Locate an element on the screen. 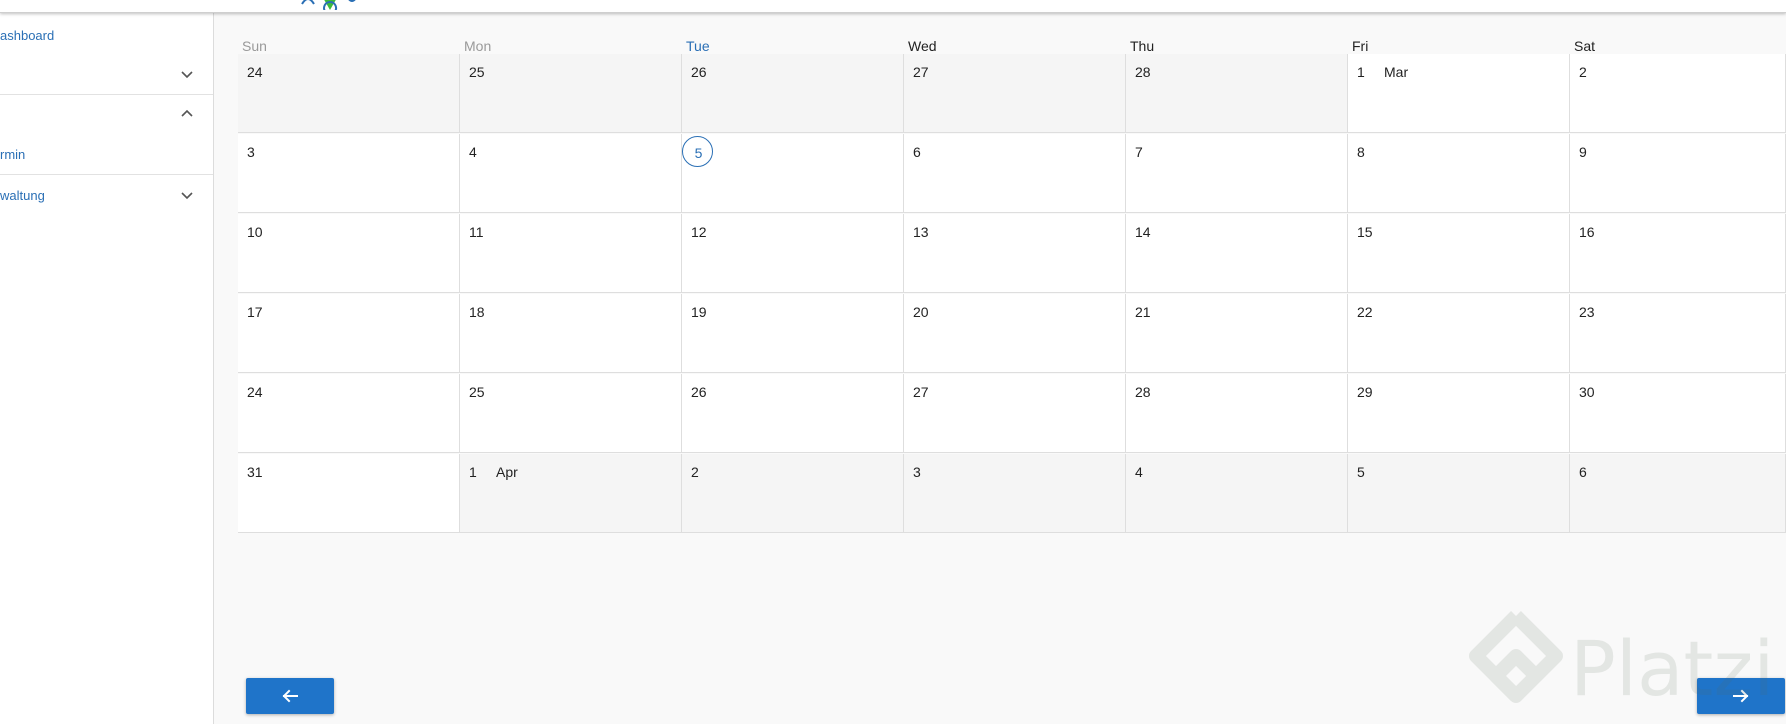 This screenshot has height=724, width=1786. platzi-watermark: Platzi is located at coordinates (1626, 665).